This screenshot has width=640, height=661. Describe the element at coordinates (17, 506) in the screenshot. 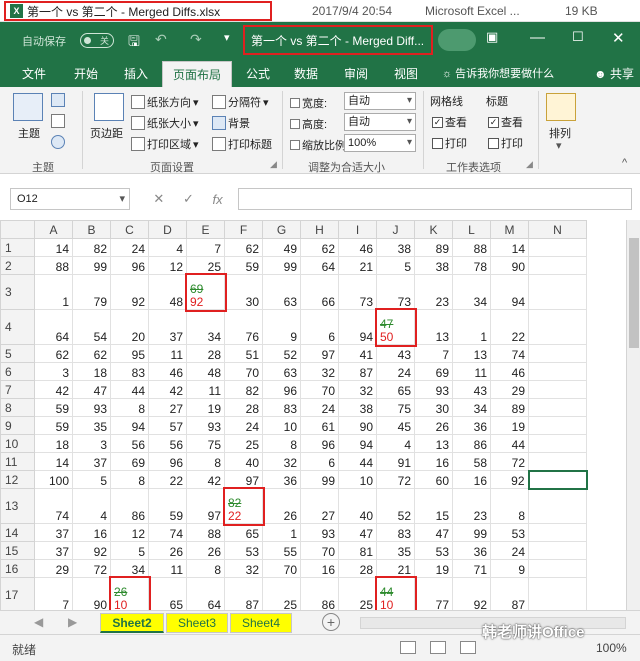

I see `row-header: 13` at that location.